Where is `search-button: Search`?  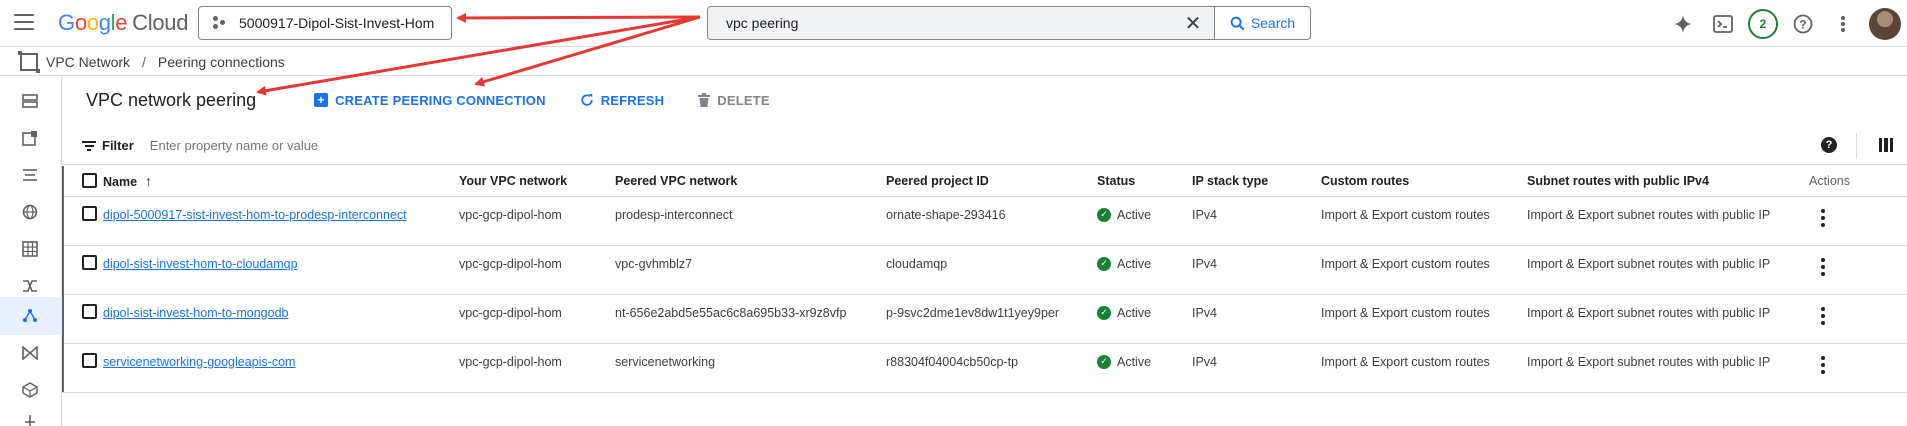 search-button: Search is located at coordinates (1262, 23).